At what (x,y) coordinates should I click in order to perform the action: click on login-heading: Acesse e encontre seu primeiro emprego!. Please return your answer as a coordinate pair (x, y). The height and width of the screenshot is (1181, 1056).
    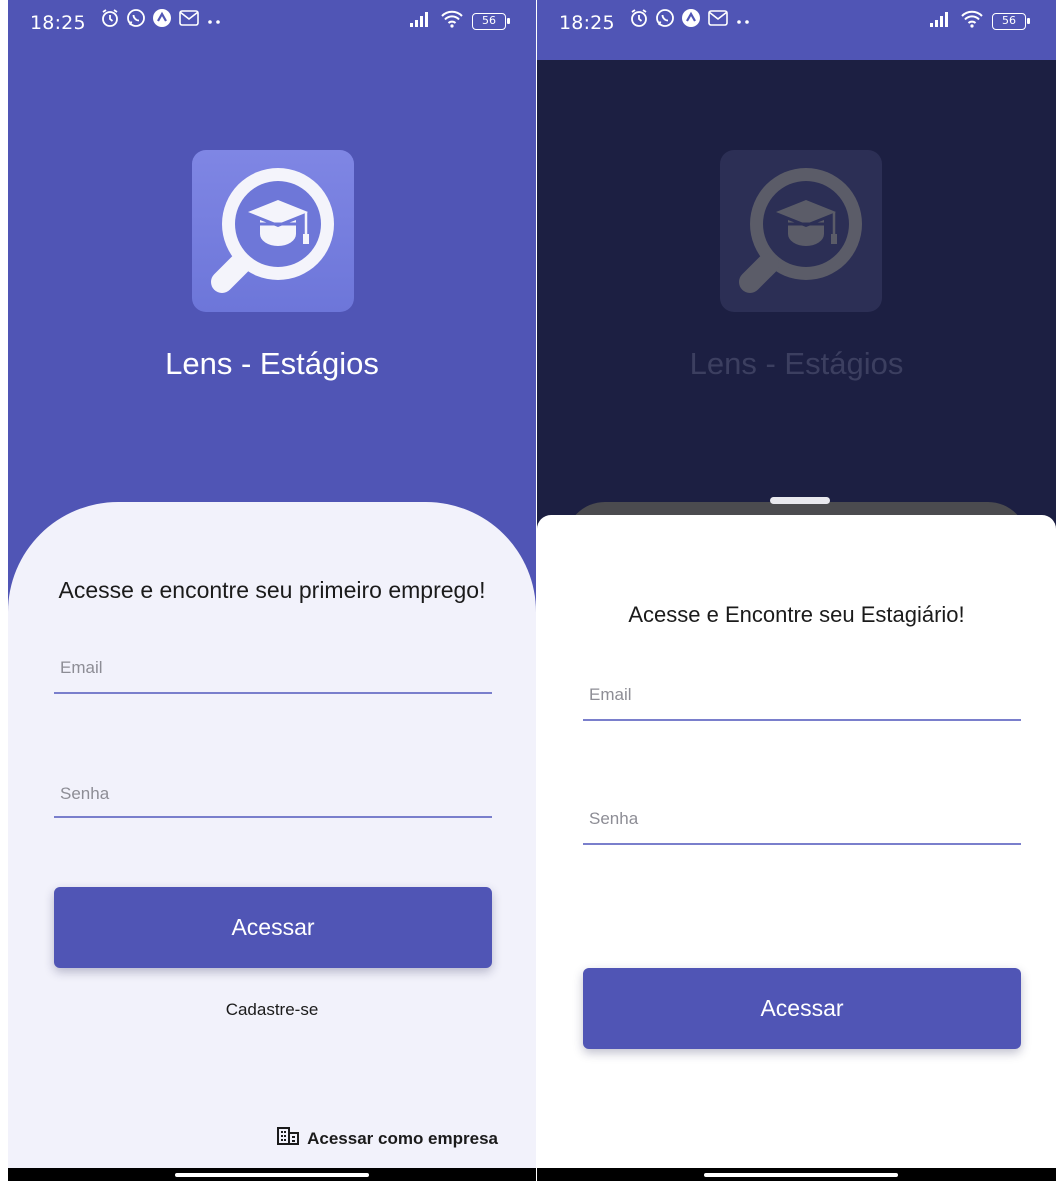
    Looking at the image, I should click on (272, 590).